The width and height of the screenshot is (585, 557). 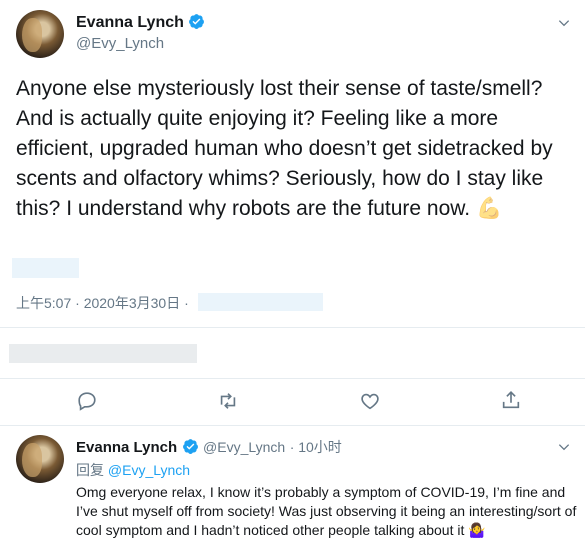 I want to click on reply-author-handle: @Evy_Lynch, so click(x=244, y=447).